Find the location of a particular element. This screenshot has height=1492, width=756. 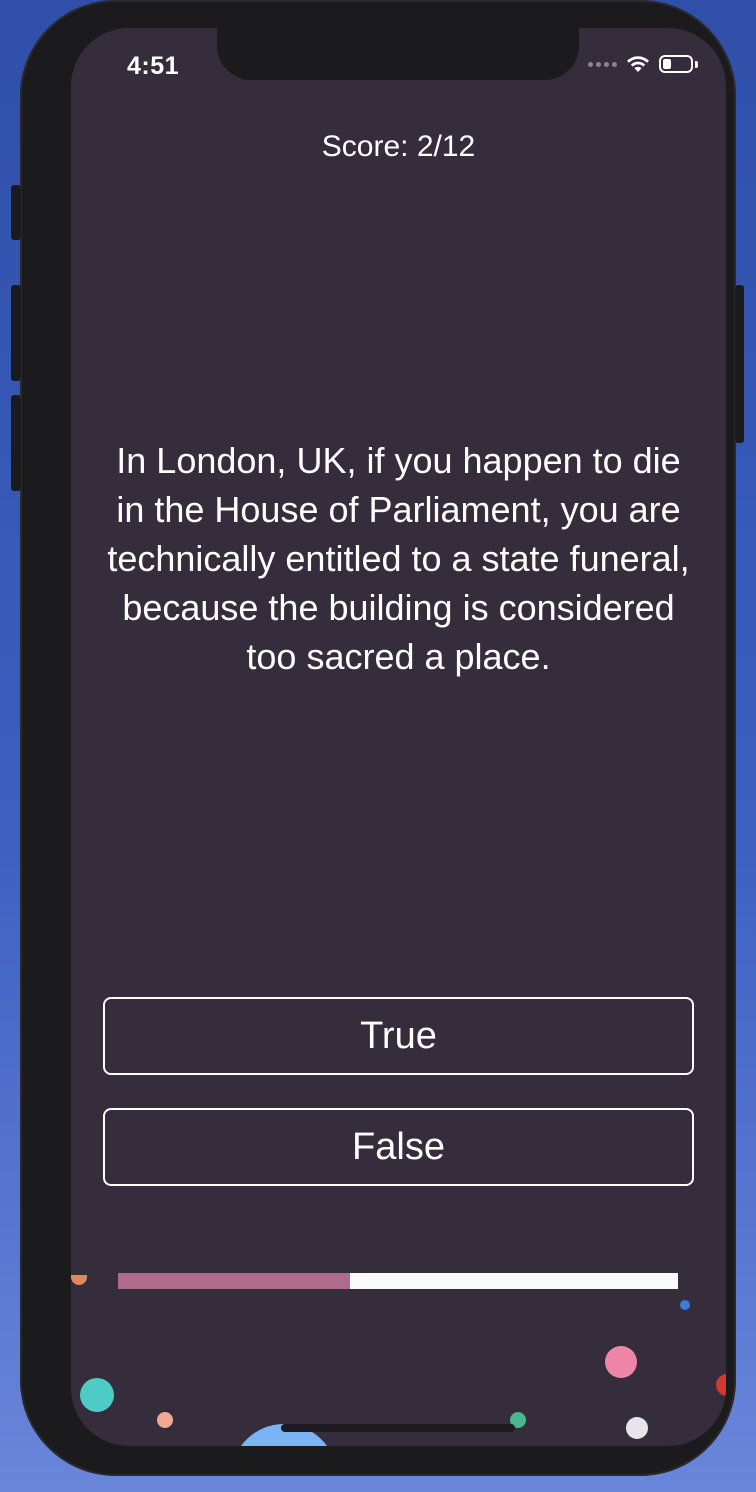

power-button is located at coordinates (739, 364).